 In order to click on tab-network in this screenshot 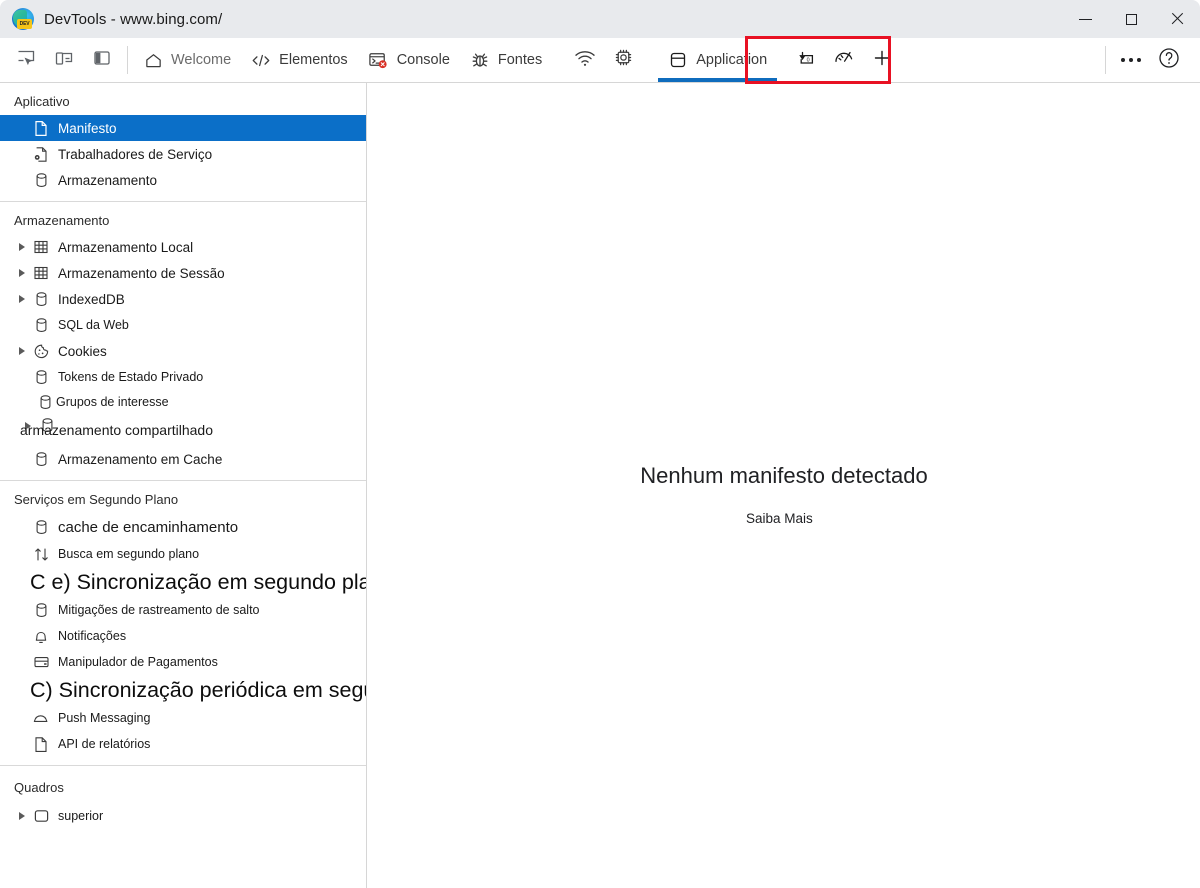, I will do `click(585, 60)`.